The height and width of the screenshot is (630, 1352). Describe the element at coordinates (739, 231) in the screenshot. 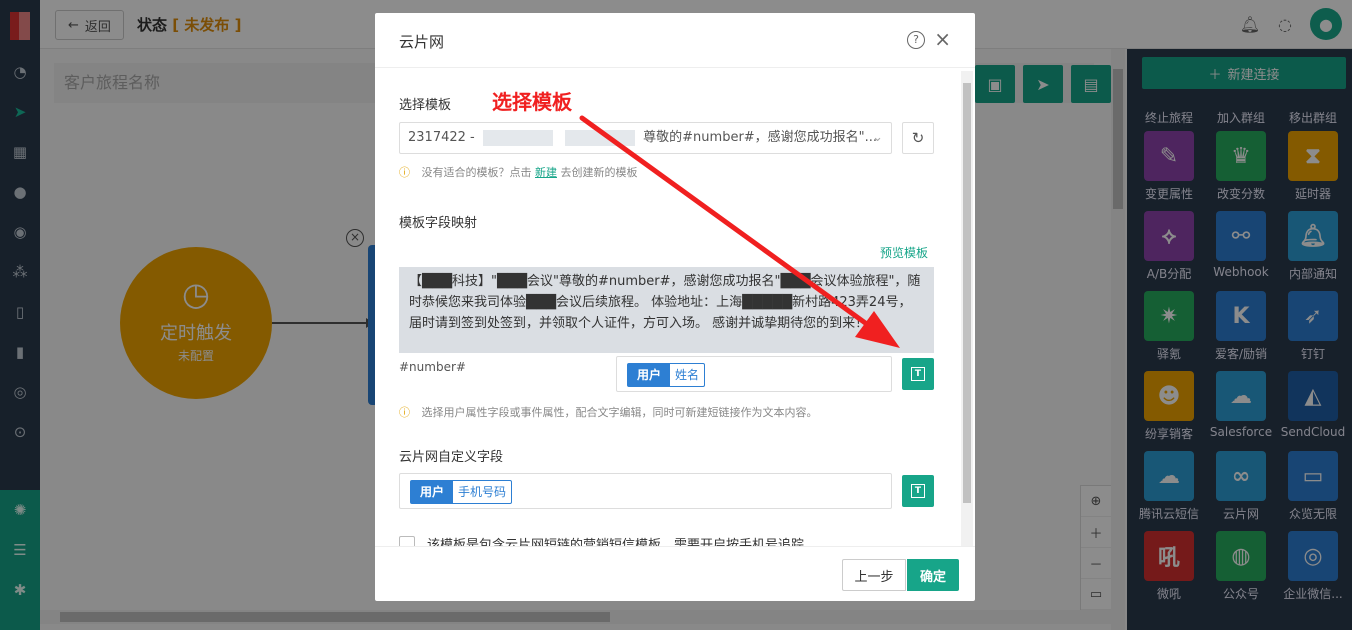

I see `annotation-arrow` at that location.